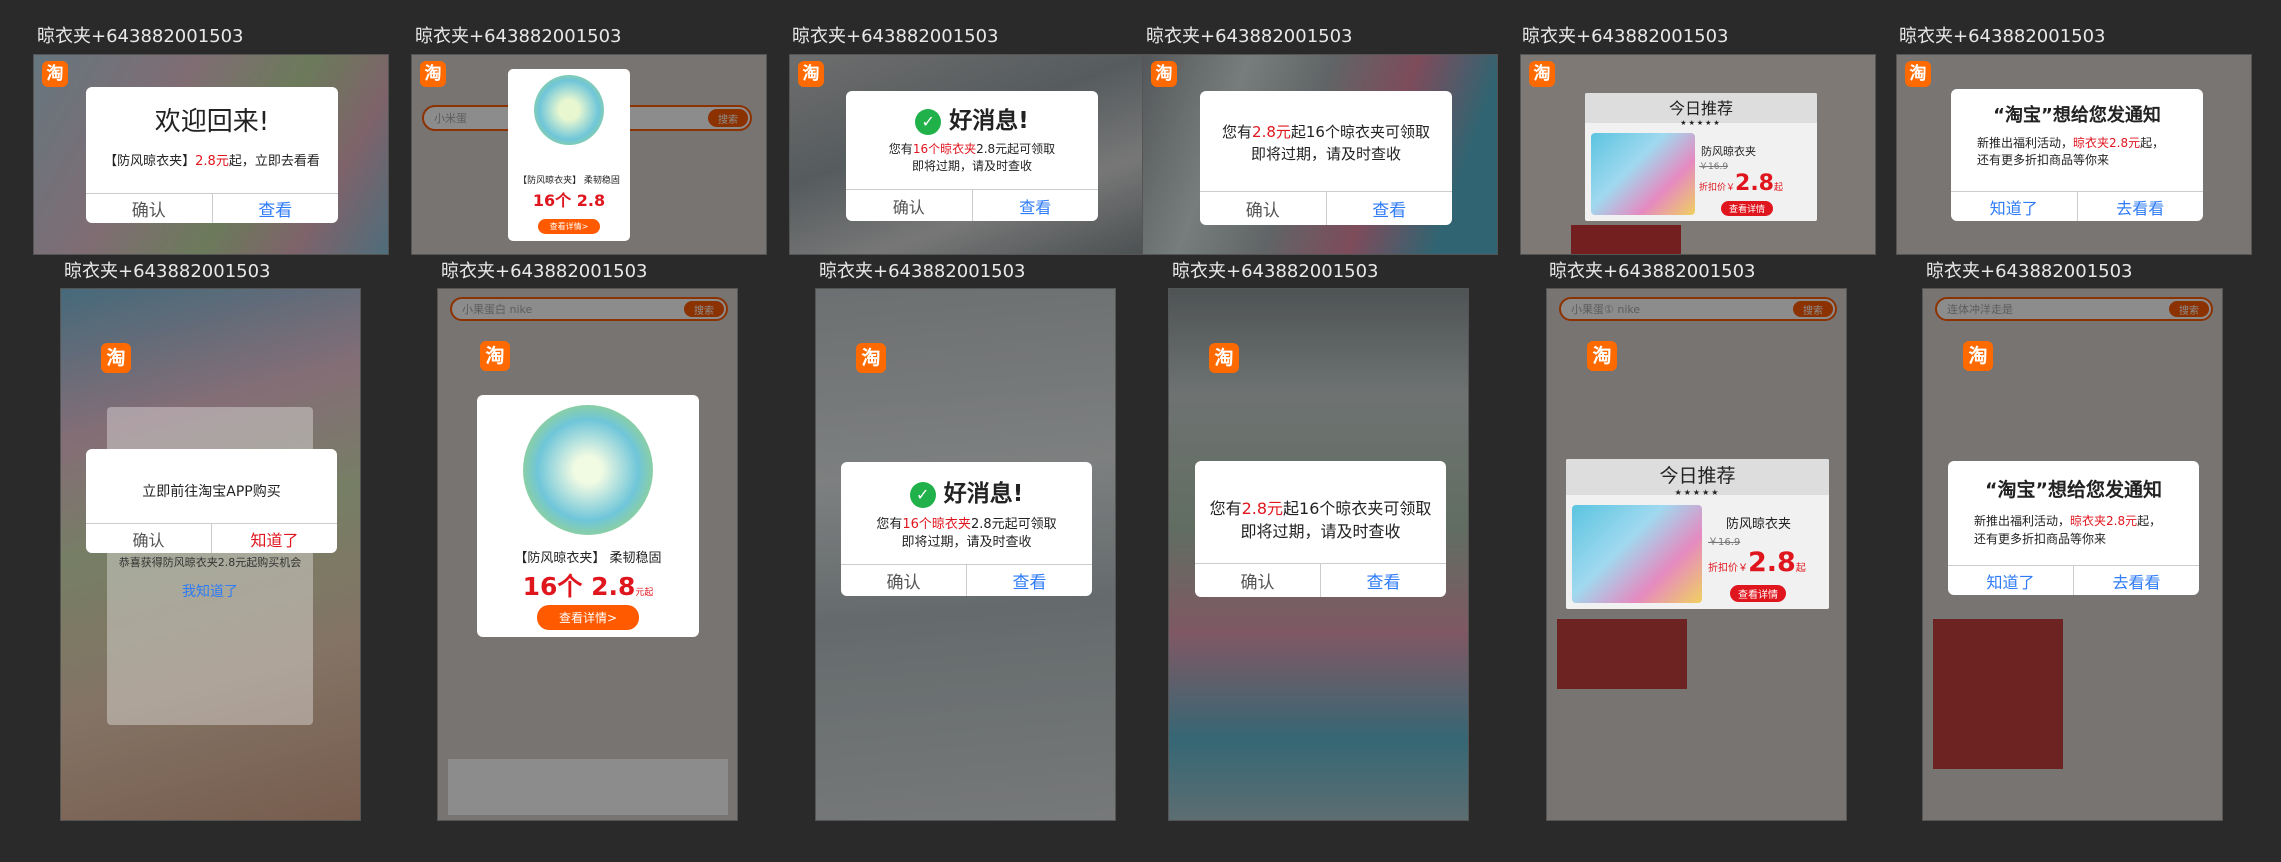  Describe the element at coordinates (1701, 123) in the screenshot. I see `rating-stars: ★★★★★` at that location.